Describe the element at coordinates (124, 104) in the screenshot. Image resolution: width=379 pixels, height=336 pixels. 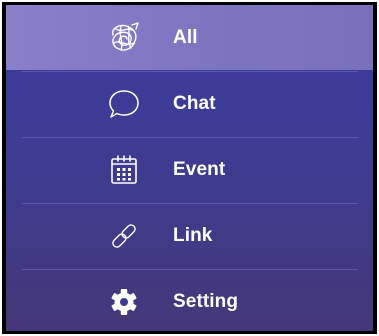
I see `speech-bubble-icon` at that location.